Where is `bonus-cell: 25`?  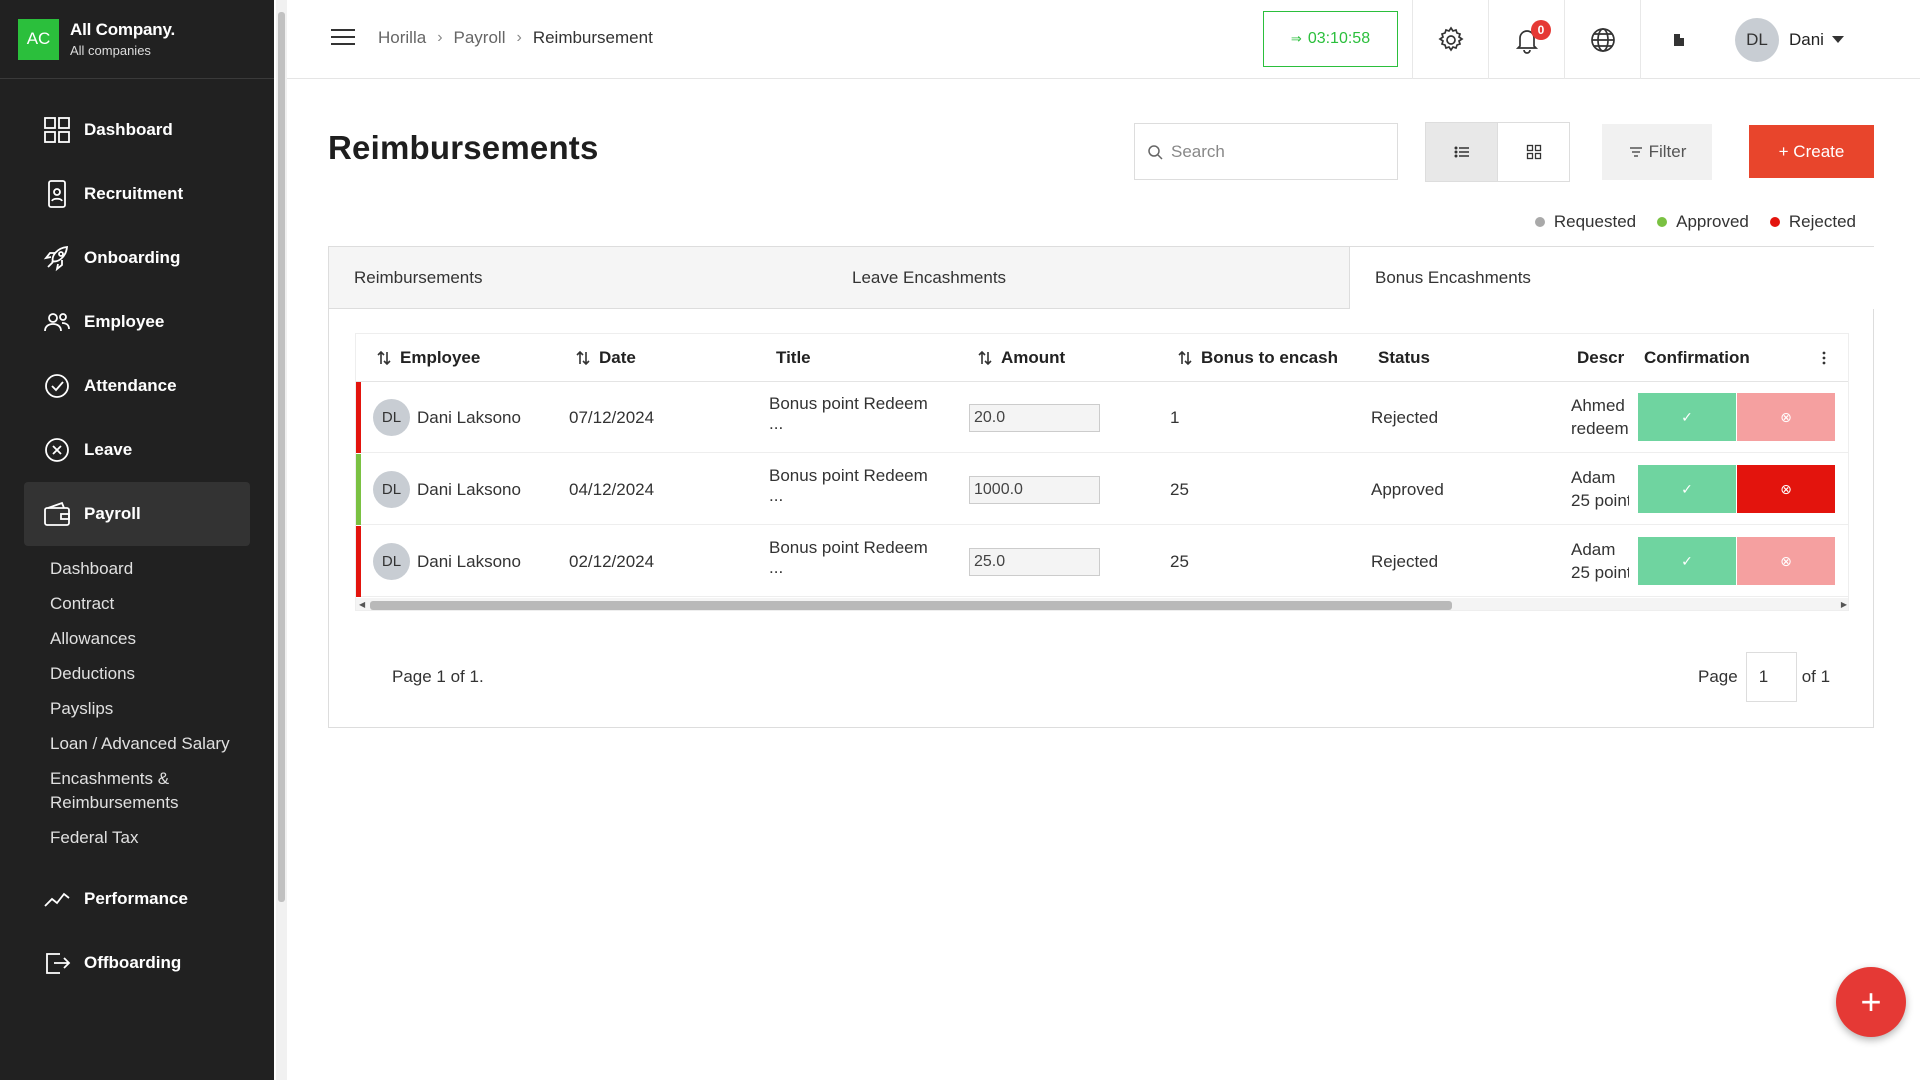
bonus-cell: 25 is located at coordinates (1179, 561).